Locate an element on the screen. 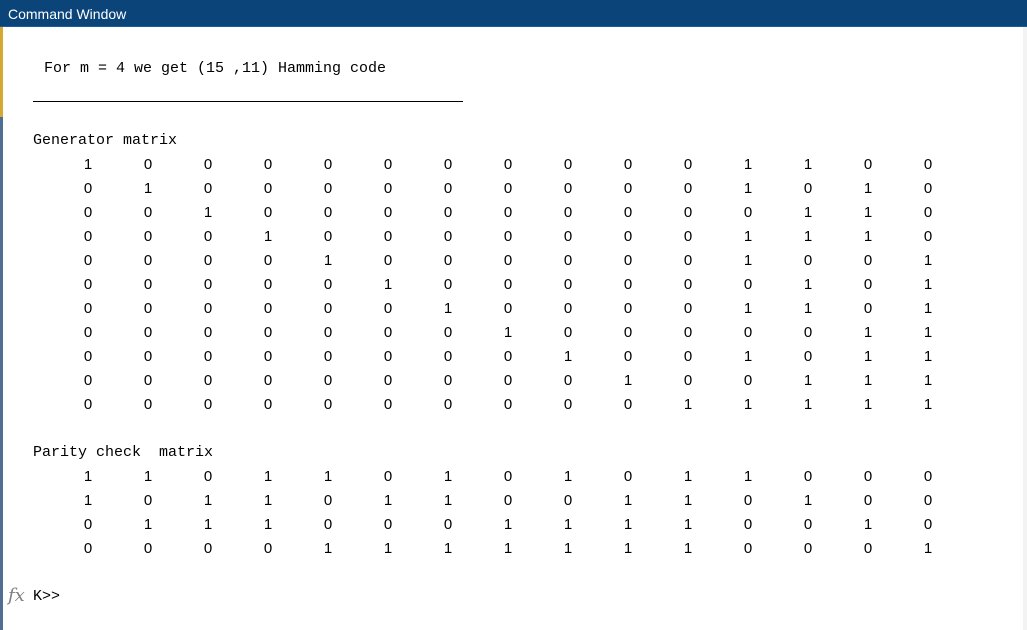  window-title: Command Window is located at coordinates (67, 14).